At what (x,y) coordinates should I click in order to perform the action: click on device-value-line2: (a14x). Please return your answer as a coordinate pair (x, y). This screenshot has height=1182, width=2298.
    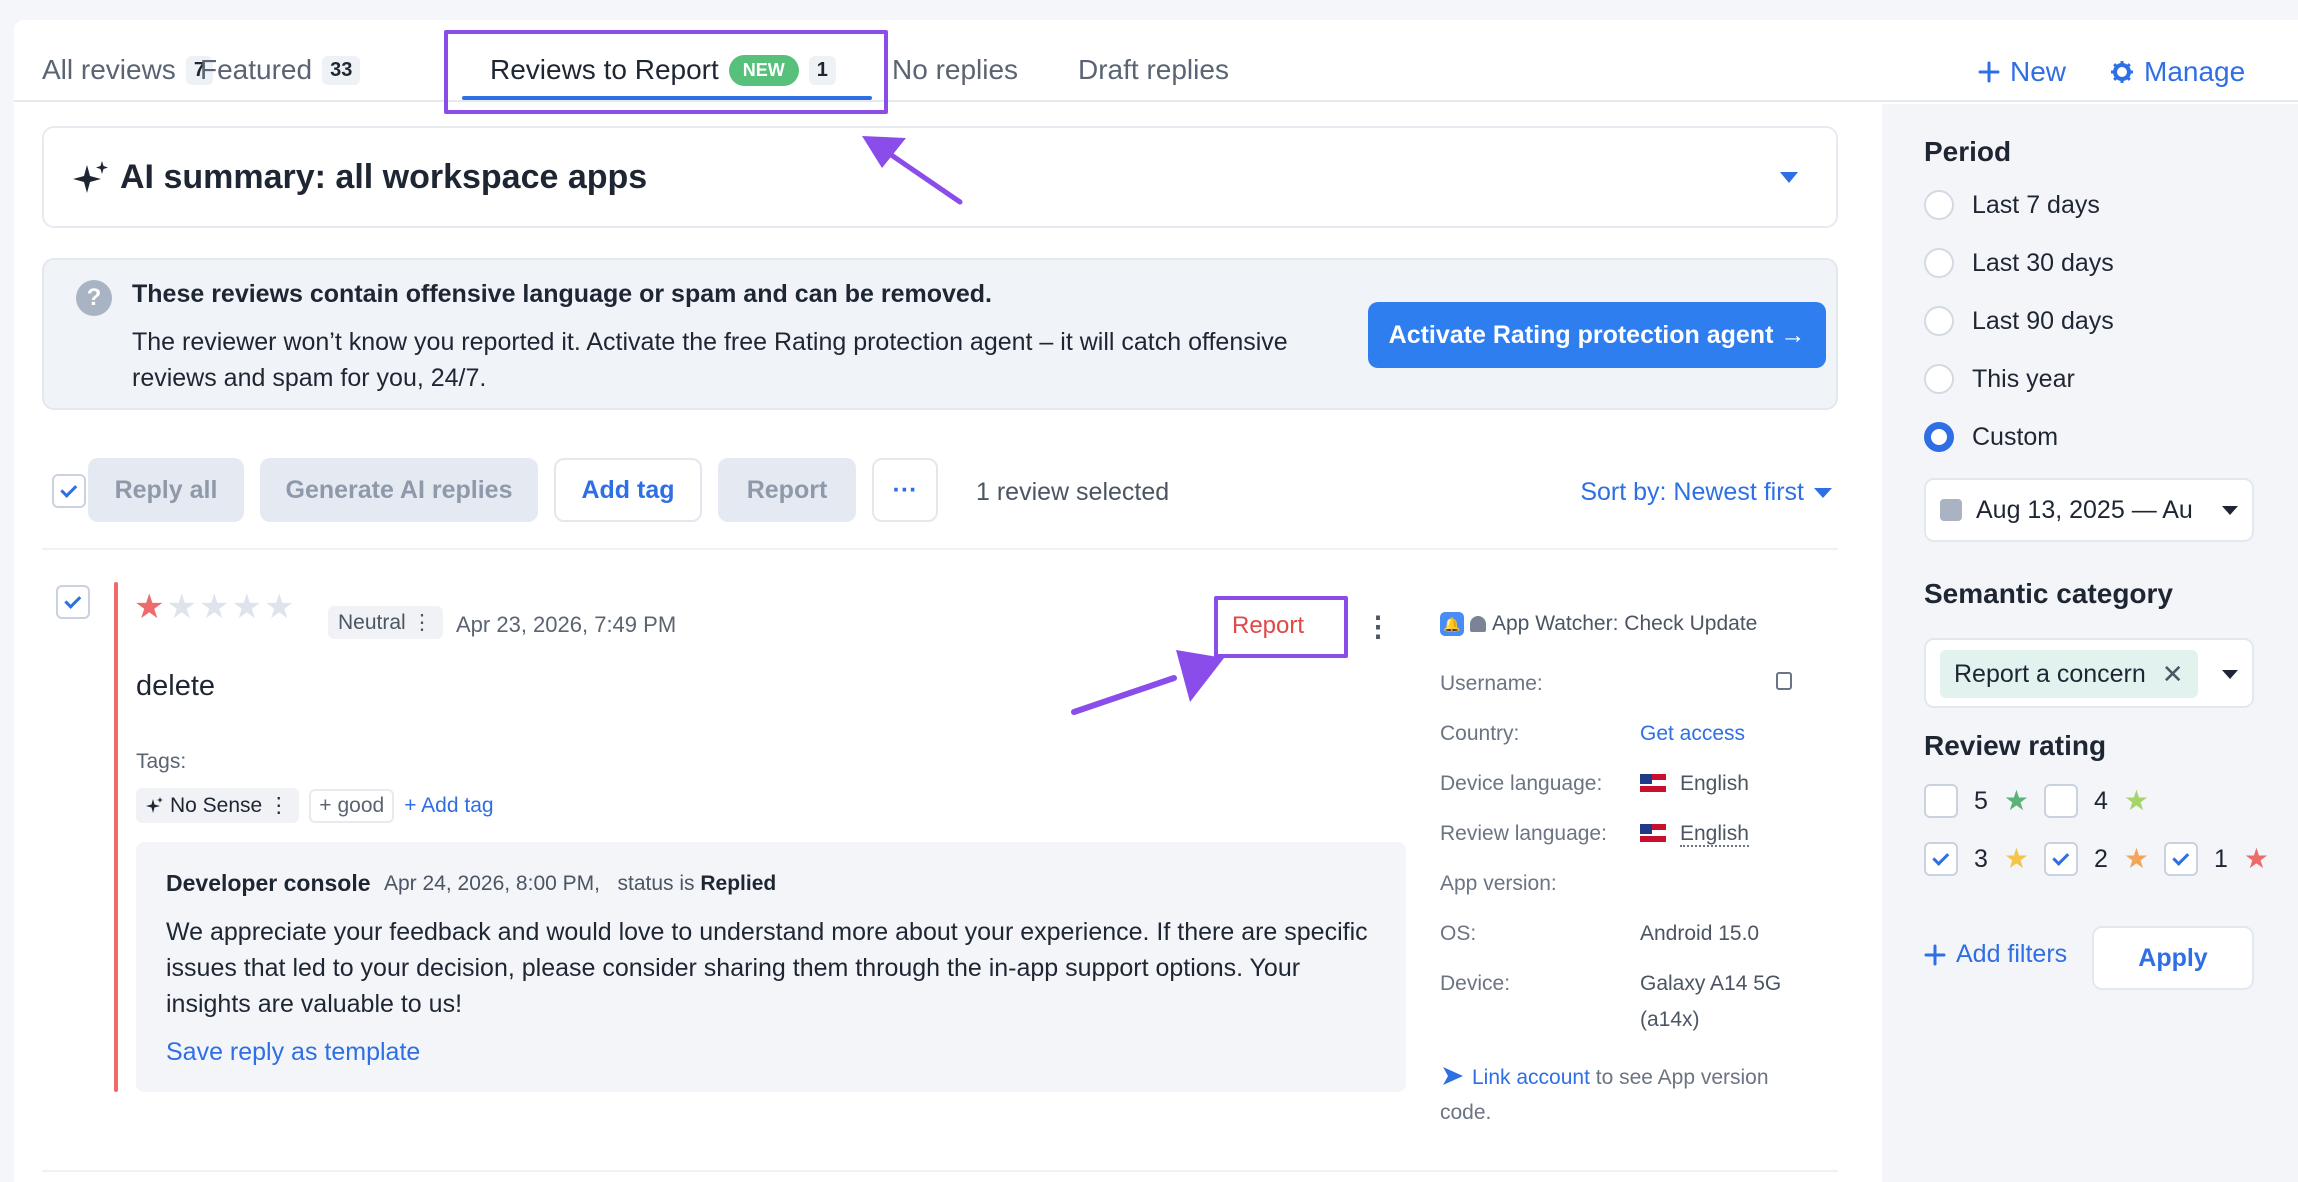
    Looking at the image, I should click on (1670, 1019).